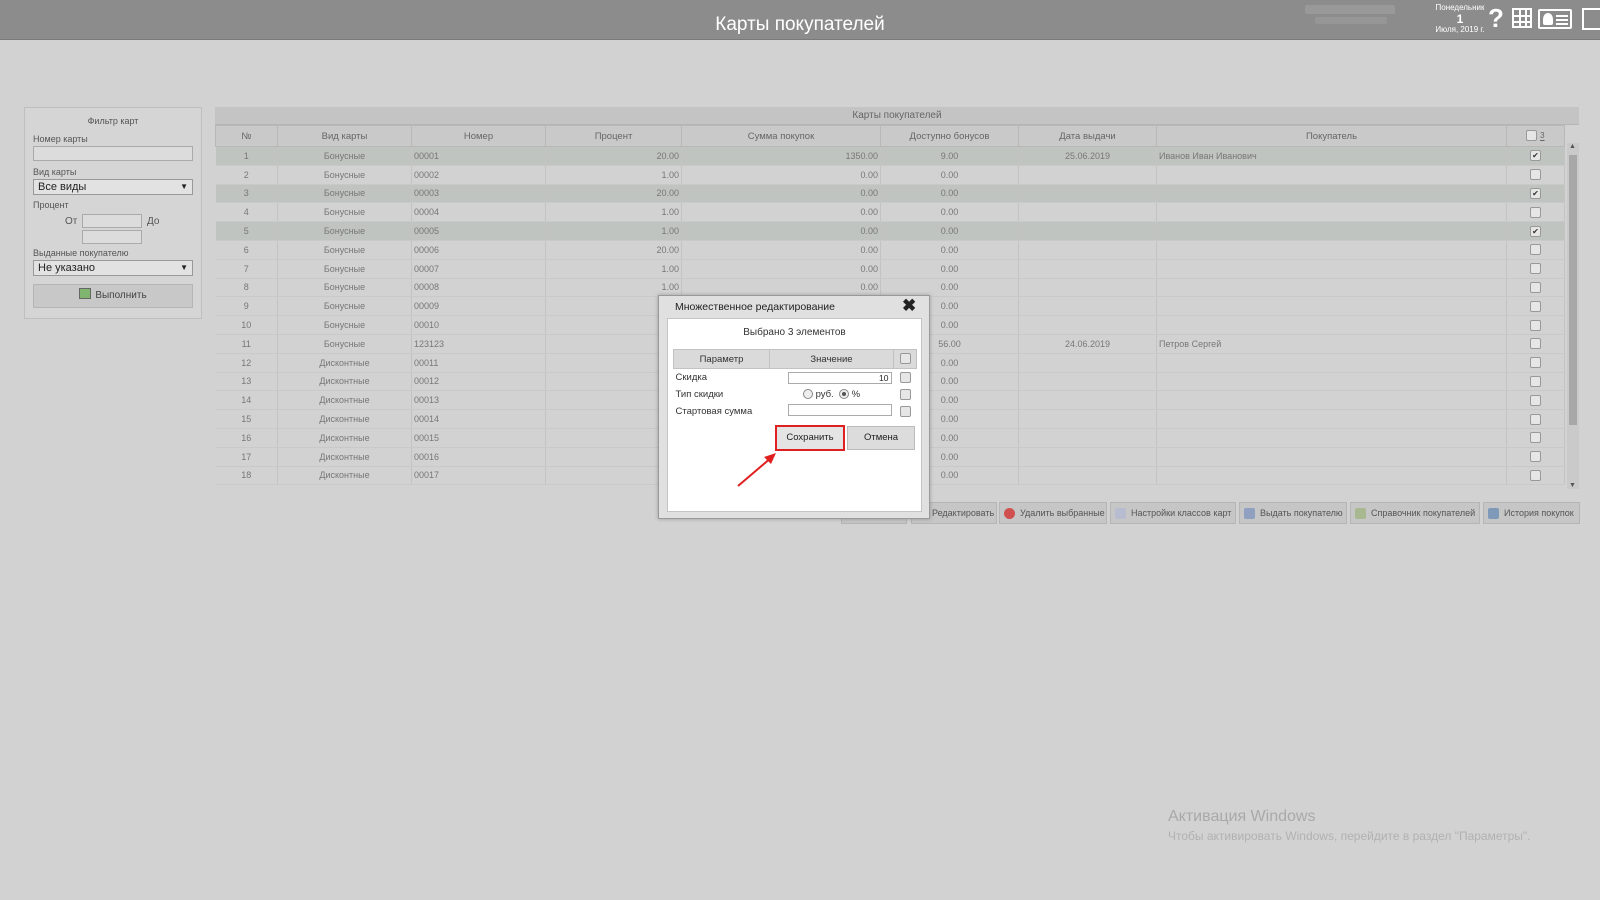  What do you see at coordinates (905, 411) in the screenshot?
I see `start-sum-checkbox` at bounding box center [905, 411].